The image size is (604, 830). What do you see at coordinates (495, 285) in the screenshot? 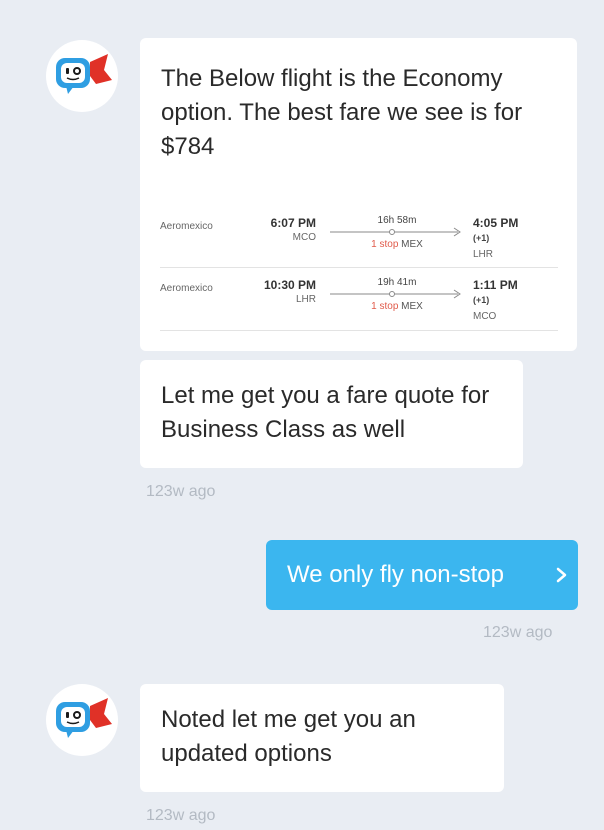
I see `arrival-time: 1:11 PM` at bounding box center [495, 285].